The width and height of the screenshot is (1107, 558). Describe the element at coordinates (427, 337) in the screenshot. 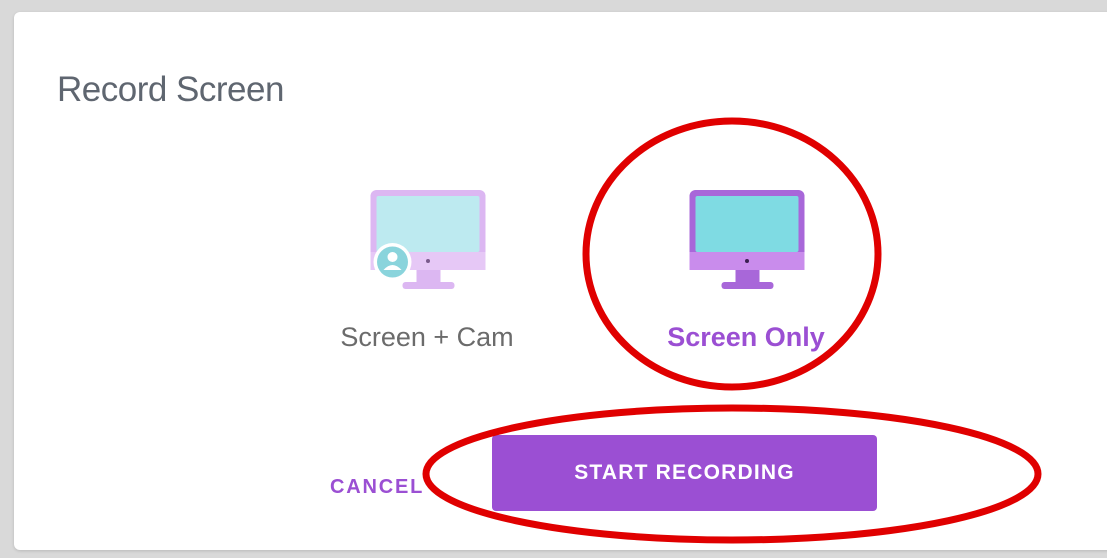

I see `option-label-screen-cam: Screen + Cam` at that location.